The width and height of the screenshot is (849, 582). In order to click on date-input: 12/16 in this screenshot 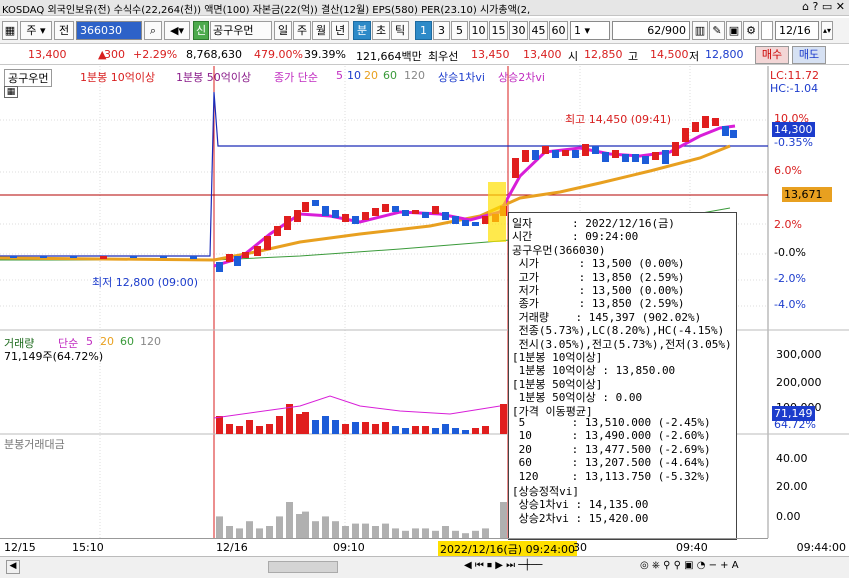, I will do `click(797, 30)`.